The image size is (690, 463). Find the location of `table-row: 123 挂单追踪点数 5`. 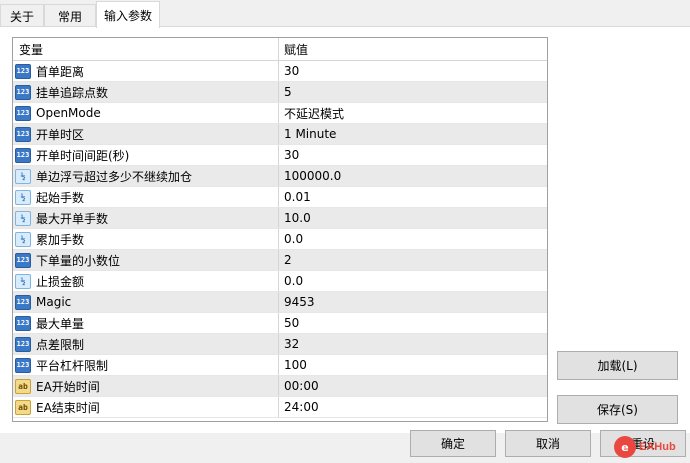

table-row: 123 挂单追踪点数 5 is located at coordinates (280, 92).